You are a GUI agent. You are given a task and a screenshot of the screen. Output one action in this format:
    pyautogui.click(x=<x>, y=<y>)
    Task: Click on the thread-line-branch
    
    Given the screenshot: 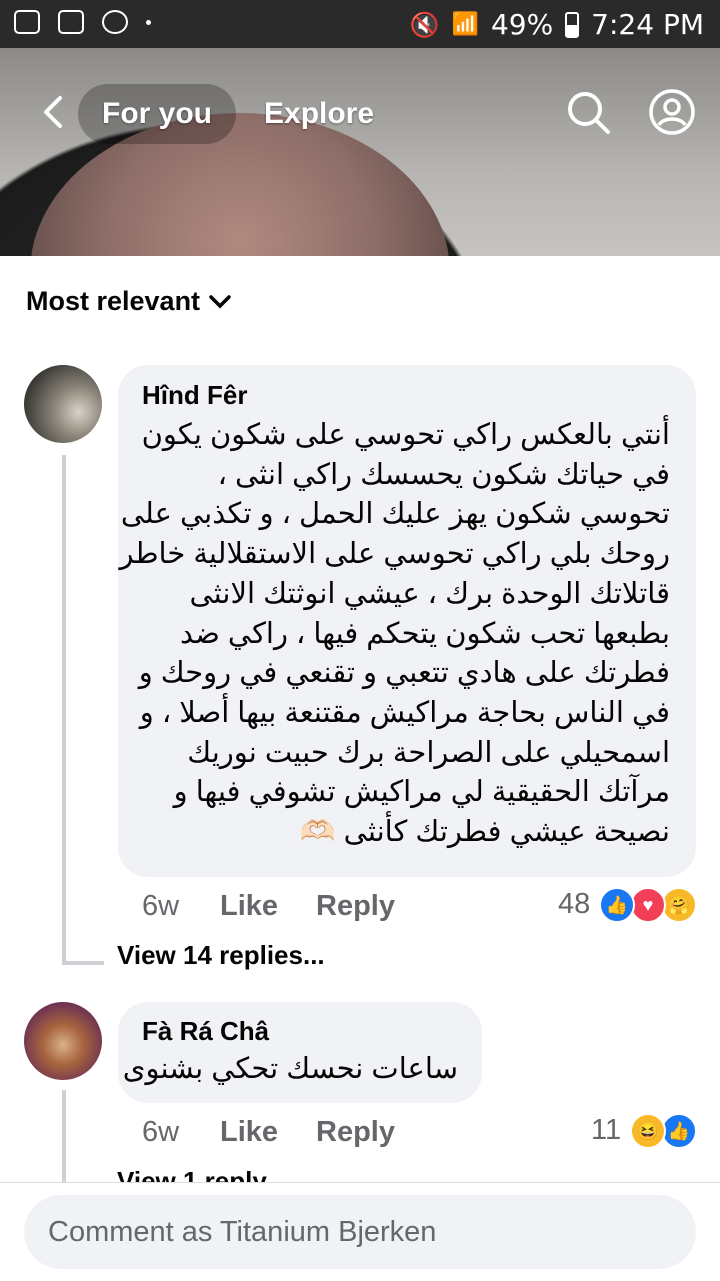 What is the action you would take?
    pyautogui.click(x=83, y=963)
    